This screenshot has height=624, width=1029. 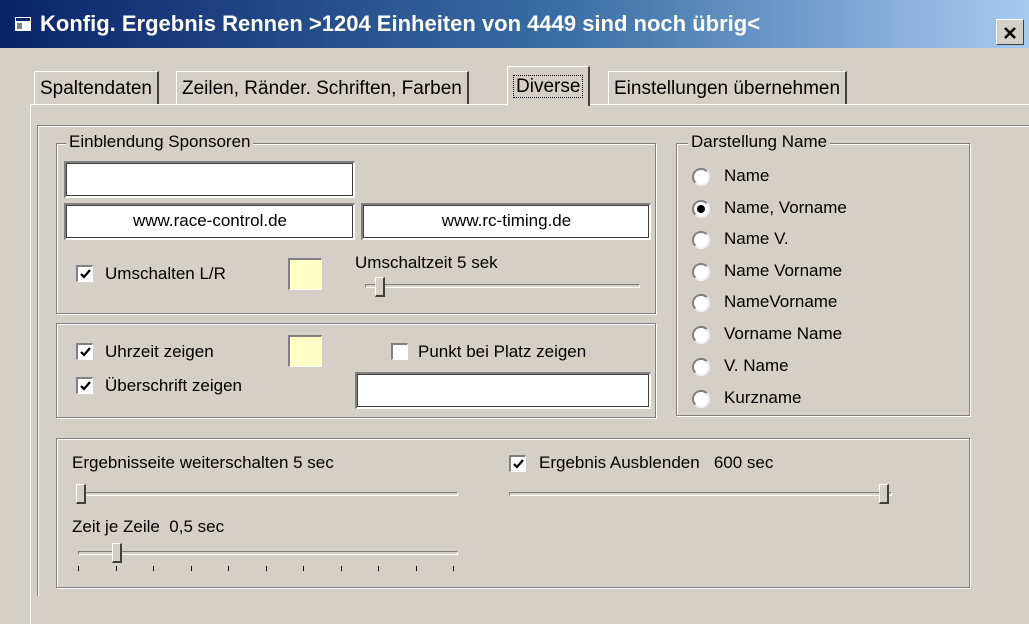 I want to click on hide-result-label: Ergebnis Ausblenden 600 sec, so click(x=656, y=462).